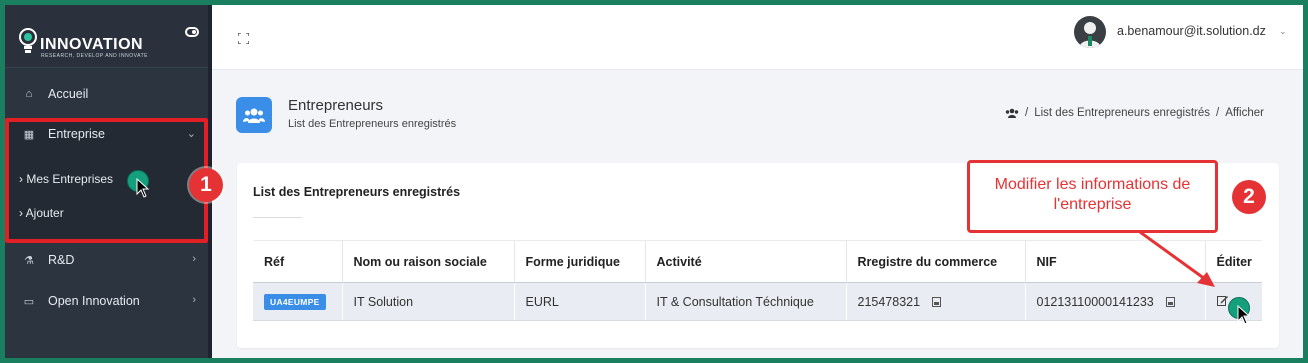 The image size is (1308, 363). What do you see at coordinates (372, 124) in the screenshot?
I see `page-subtitle: List des Entrepreneurs enregistrés` at bounding box center [372, 124].